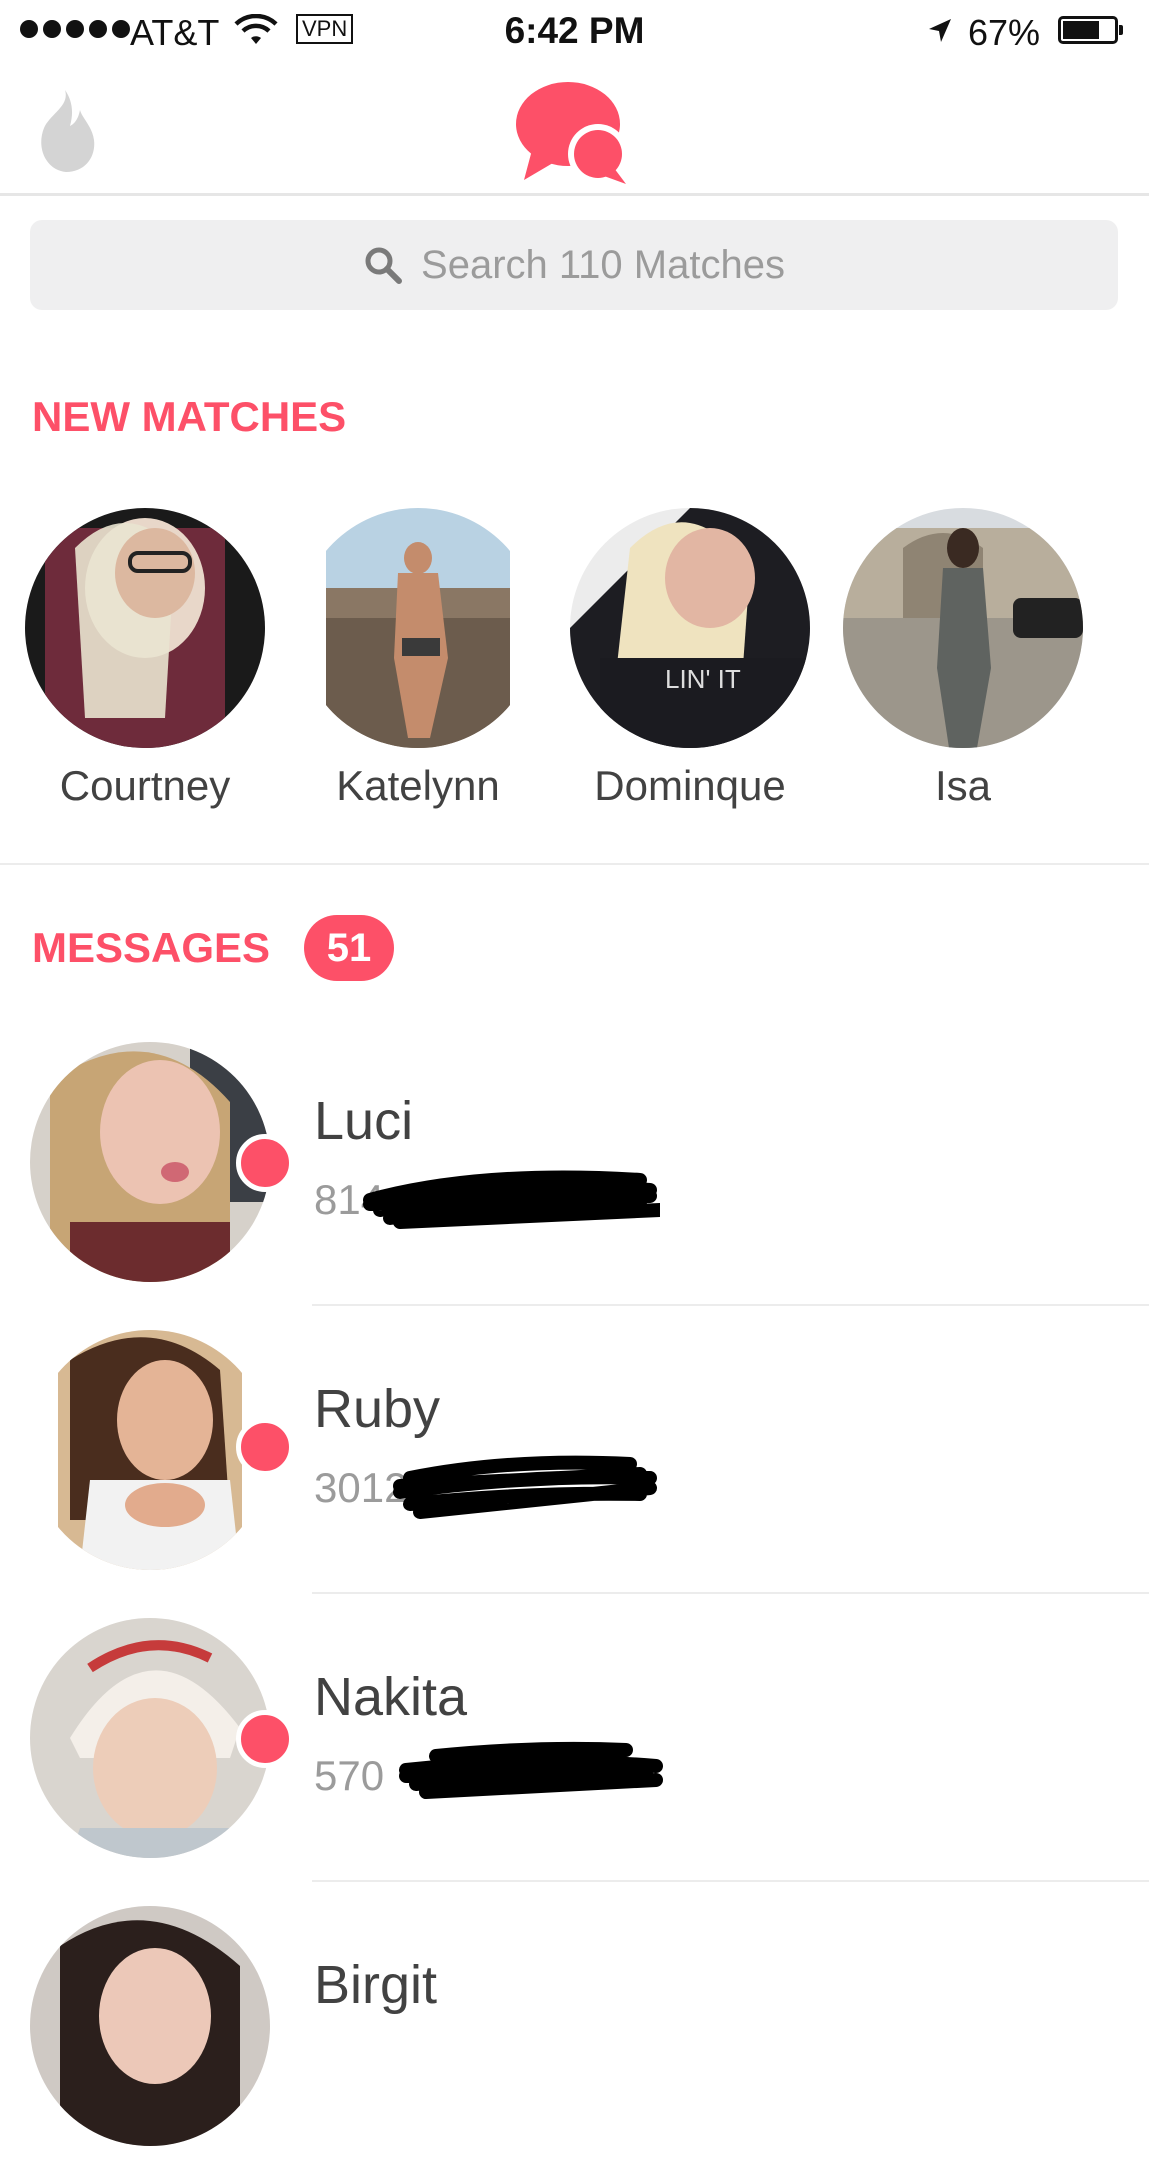 This screenshot has width=1149, height=2172. I want to click on match-name: Isa, so click(963, 785).